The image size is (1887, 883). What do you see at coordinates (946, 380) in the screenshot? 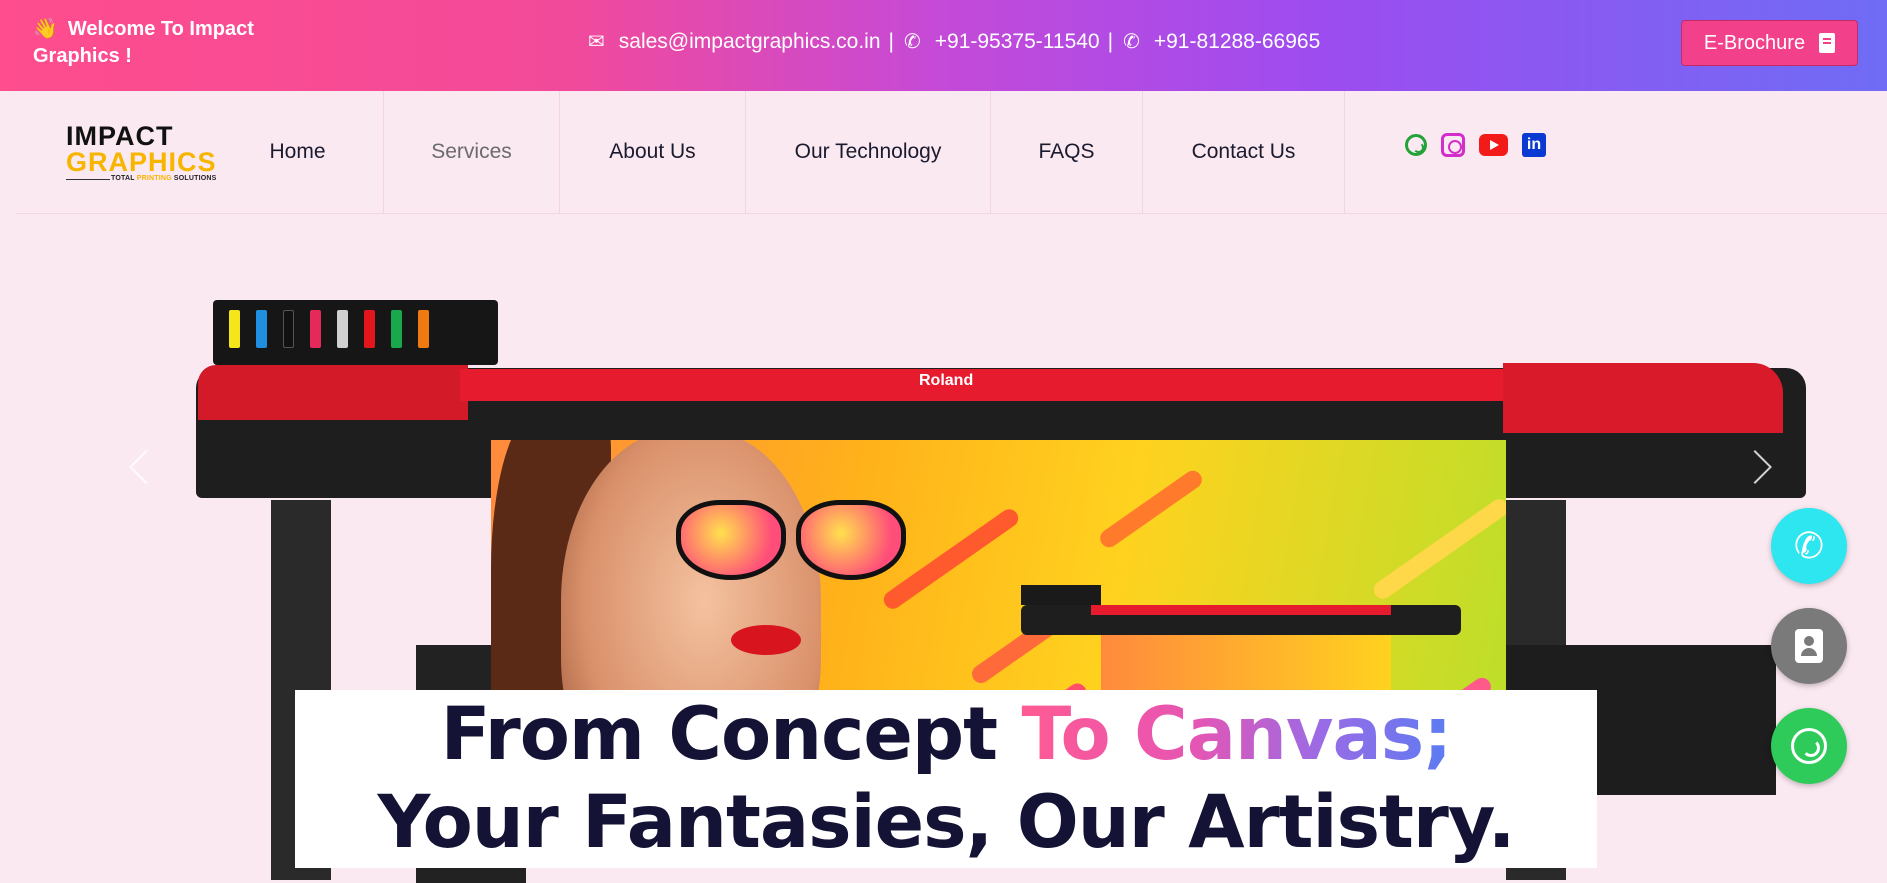
I see `printer-brand-label: Roland` at bounding box center [946, 380].